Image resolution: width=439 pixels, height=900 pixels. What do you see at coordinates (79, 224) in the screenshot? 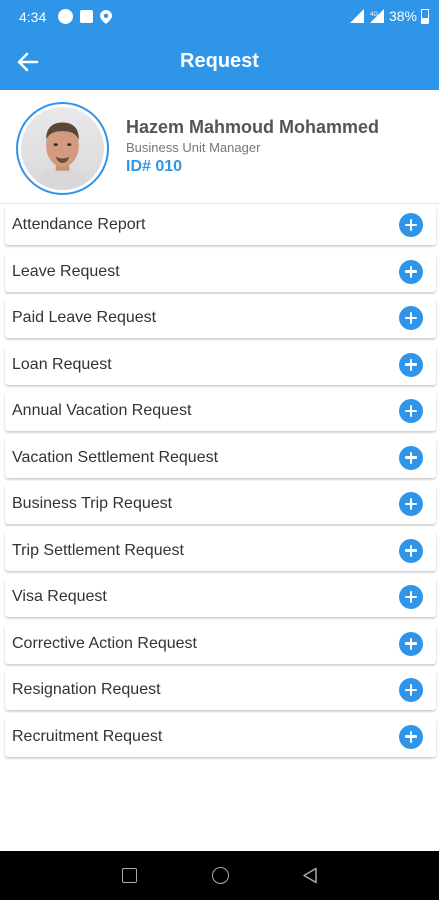
I see `list-item-label: Attendance Report` at bounding box center [79, 224].